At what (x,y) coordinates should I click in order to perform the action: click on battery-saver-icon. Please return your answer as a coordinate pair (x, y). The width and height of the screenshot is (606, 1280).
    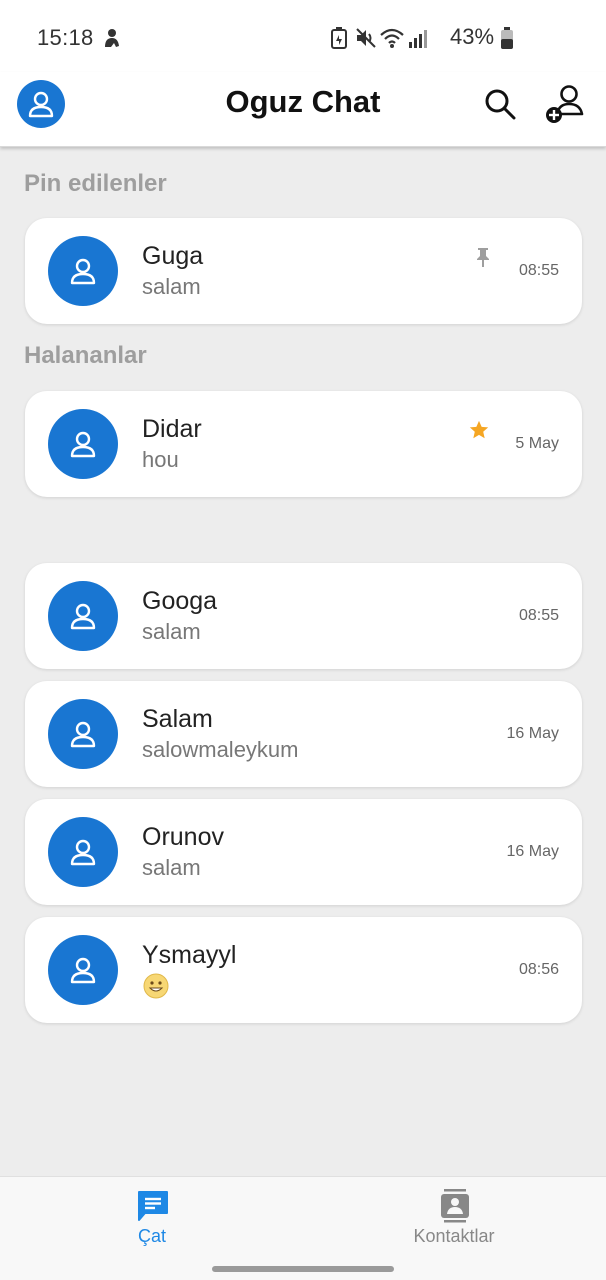
    Looking at the image, I should click on (339, 38).